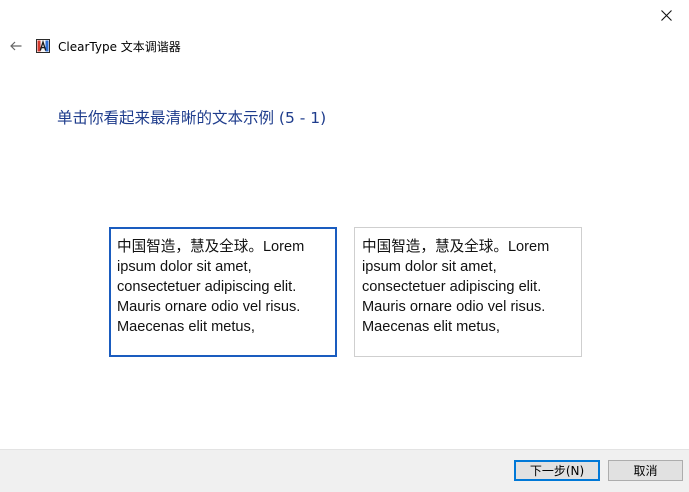 This screenshot has width=689, height=492. I want to click on title-bar: ClearType 文本调谐器, so click(90, 46).